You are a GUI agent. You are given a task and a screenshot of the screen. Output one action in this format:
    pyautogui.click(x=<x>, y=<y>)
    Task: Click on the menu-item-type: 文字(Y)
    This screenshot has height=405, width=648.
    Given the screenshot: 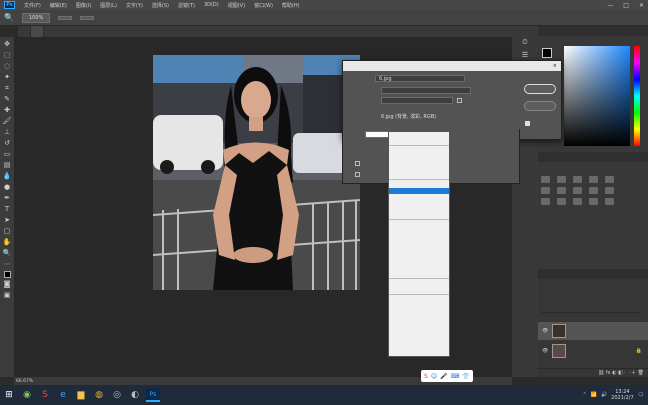 What is the action you would take?
    pyautogui.click(x=134, y=5)
    